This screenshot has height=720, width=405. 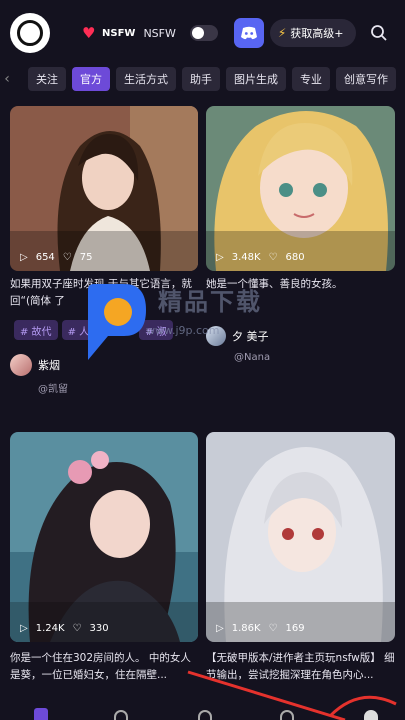 What do you see at coordinates (41, 714) in the screenshot?
I see `nav-home-icon` at bounding box center [41, 714].